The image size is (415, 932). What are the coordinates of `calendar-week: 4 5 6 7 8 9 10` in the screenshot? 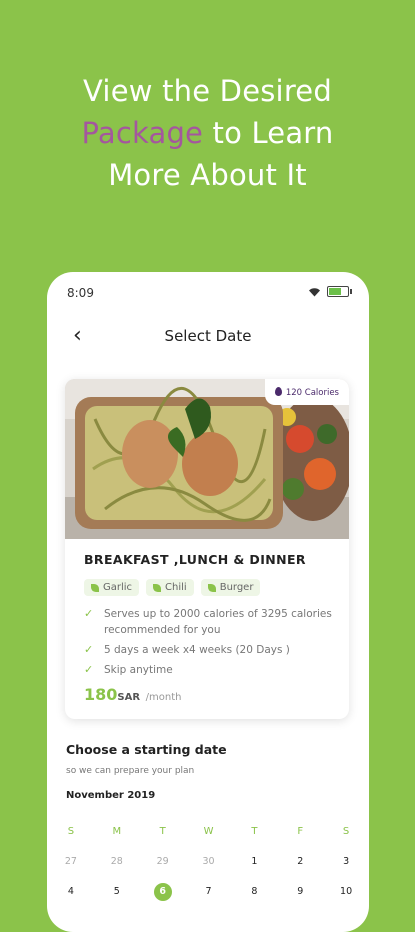 It's located at (208, 892).